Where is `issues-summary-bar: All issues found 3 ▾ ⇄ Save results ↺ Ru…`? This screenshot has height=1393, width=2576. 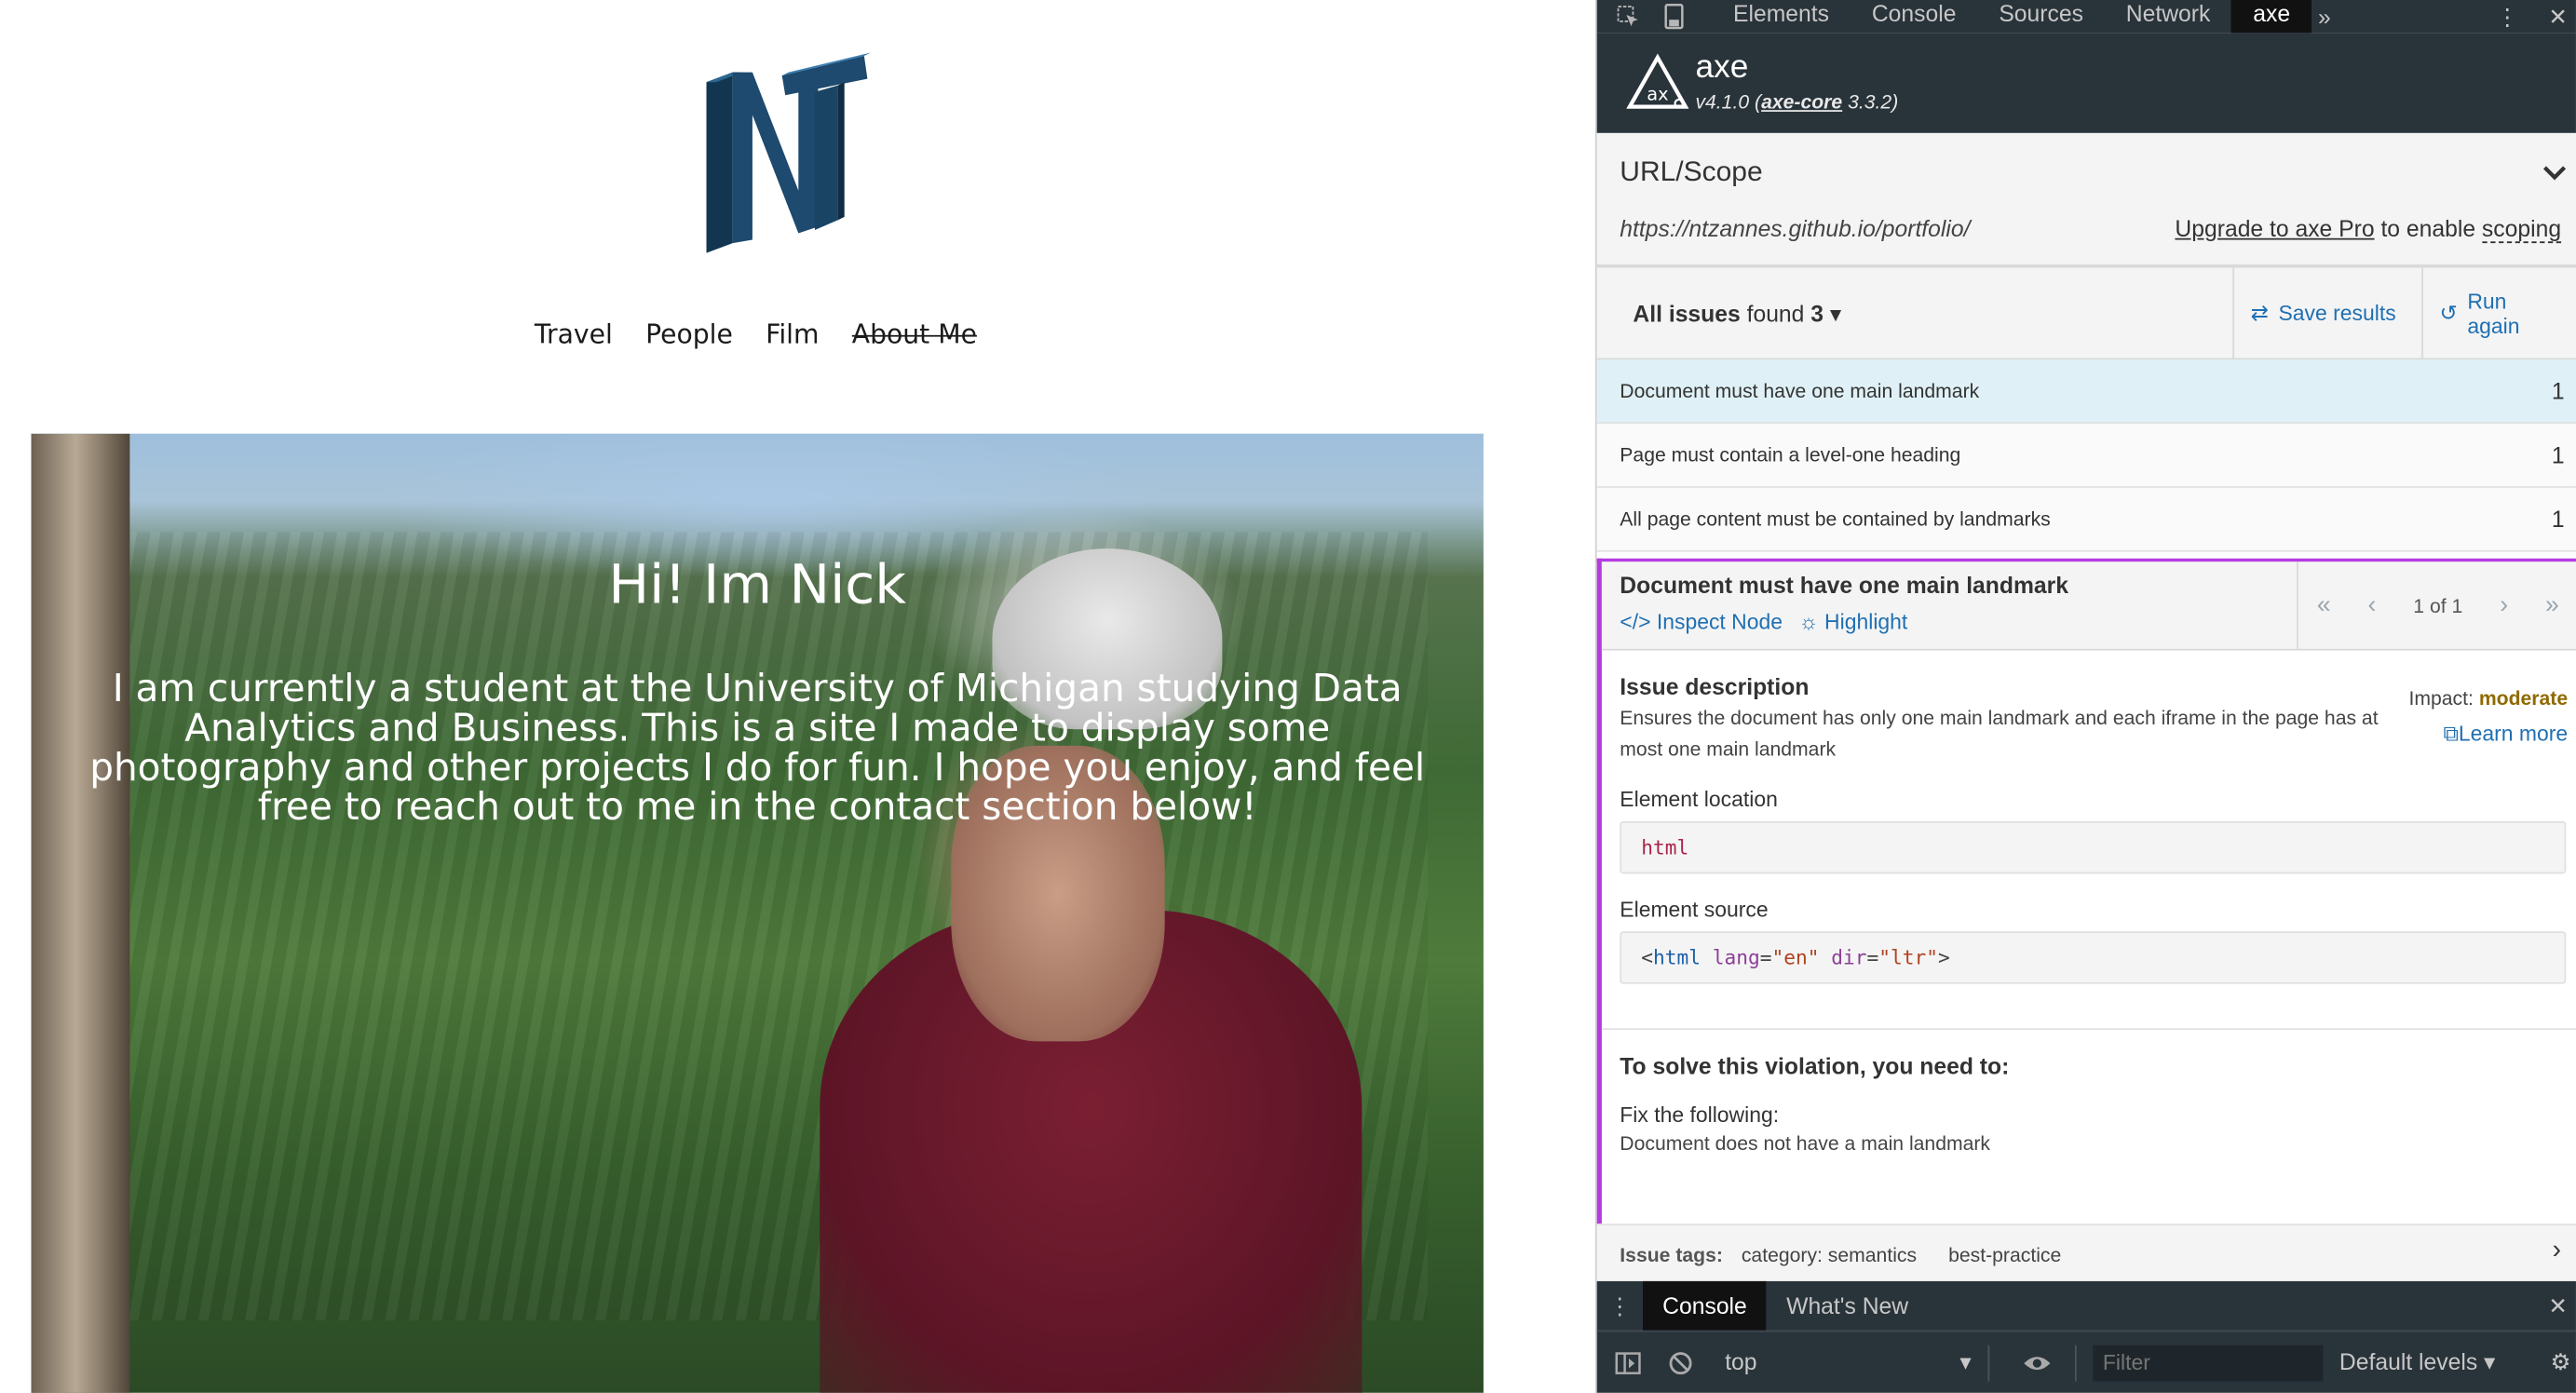 issues-summary-bar: All issues found 3 ▾ ⇄ Save results ↺ Ru… is located at coordinates (2086, 313).